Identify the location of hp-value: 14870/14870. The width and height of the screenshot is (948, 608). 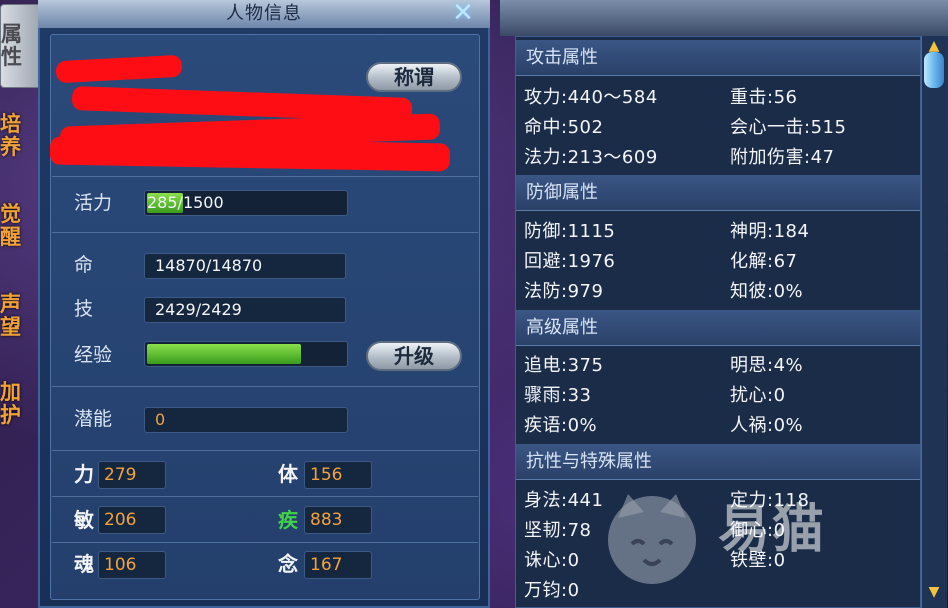
(245, 266).